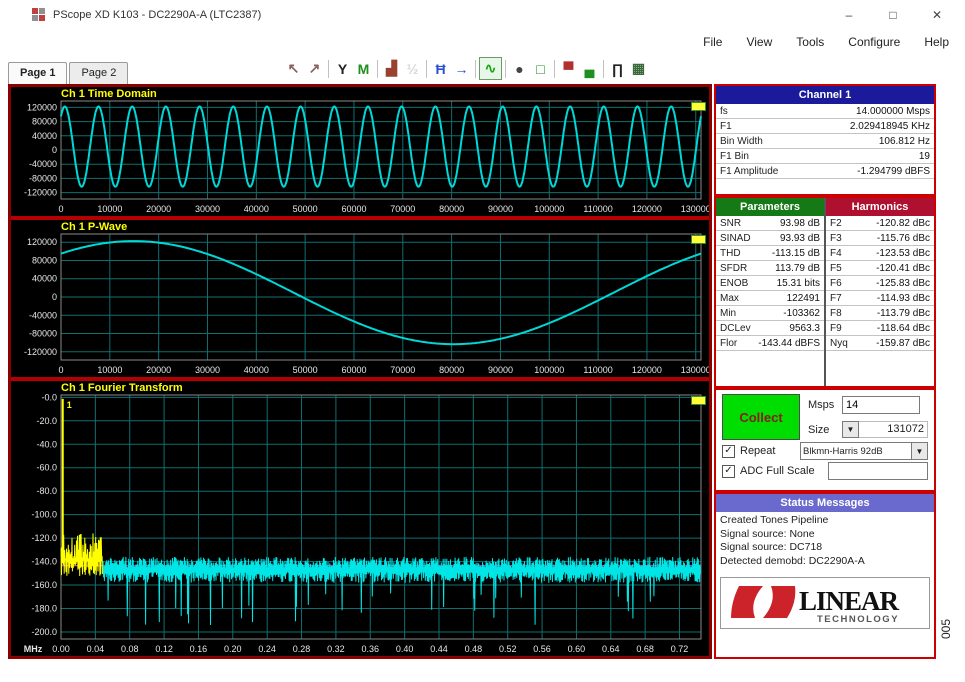 Image resolution: width=965 pixels, height=682 pixels. Describe the element at coordinates (825, 156) in the screenshot. I see `channel-row: F1 Bin 19` at that location.